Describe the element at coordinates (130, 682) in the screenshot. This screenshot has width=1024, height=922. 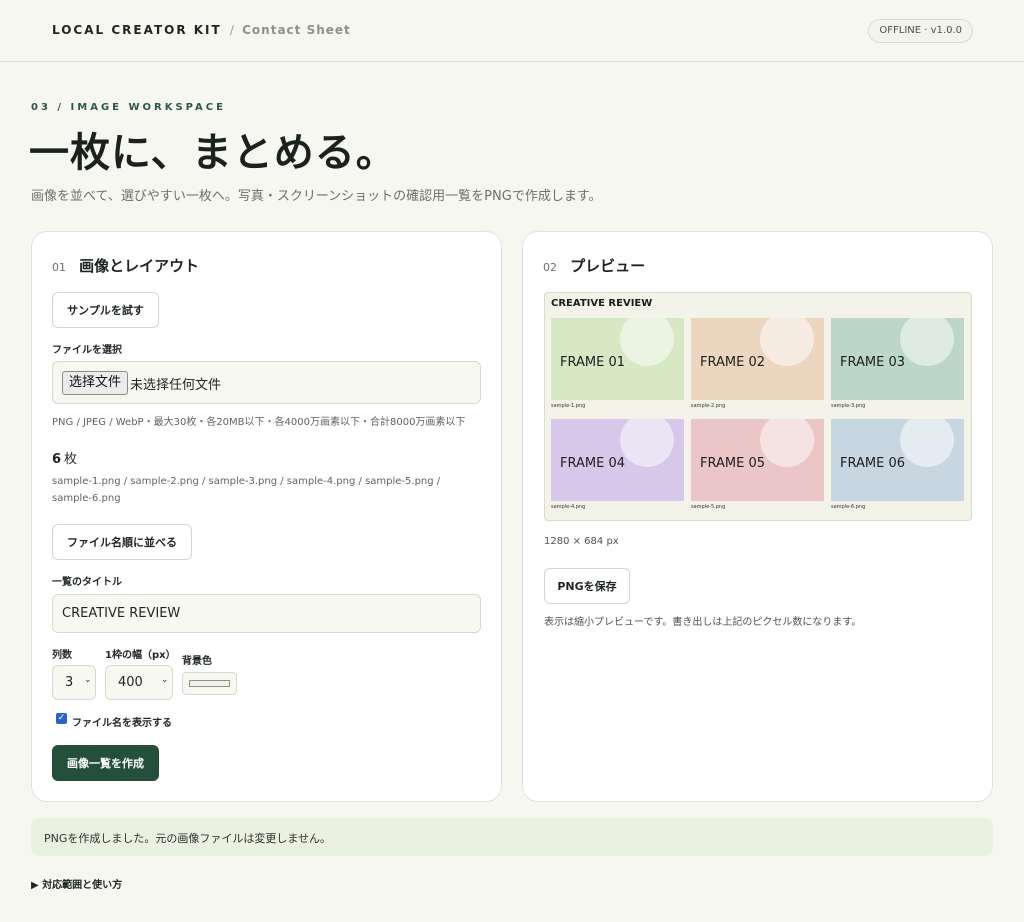
I see `frame-width-value: 400` at that location.